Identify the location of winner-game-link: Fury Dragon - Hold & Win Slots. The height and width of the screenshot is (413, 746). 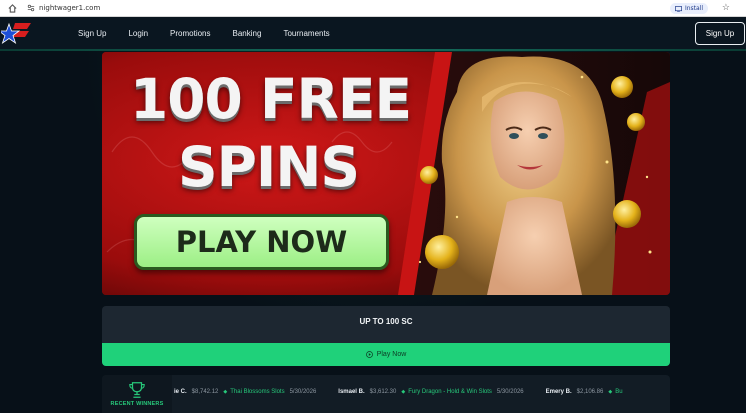
(450, 392).